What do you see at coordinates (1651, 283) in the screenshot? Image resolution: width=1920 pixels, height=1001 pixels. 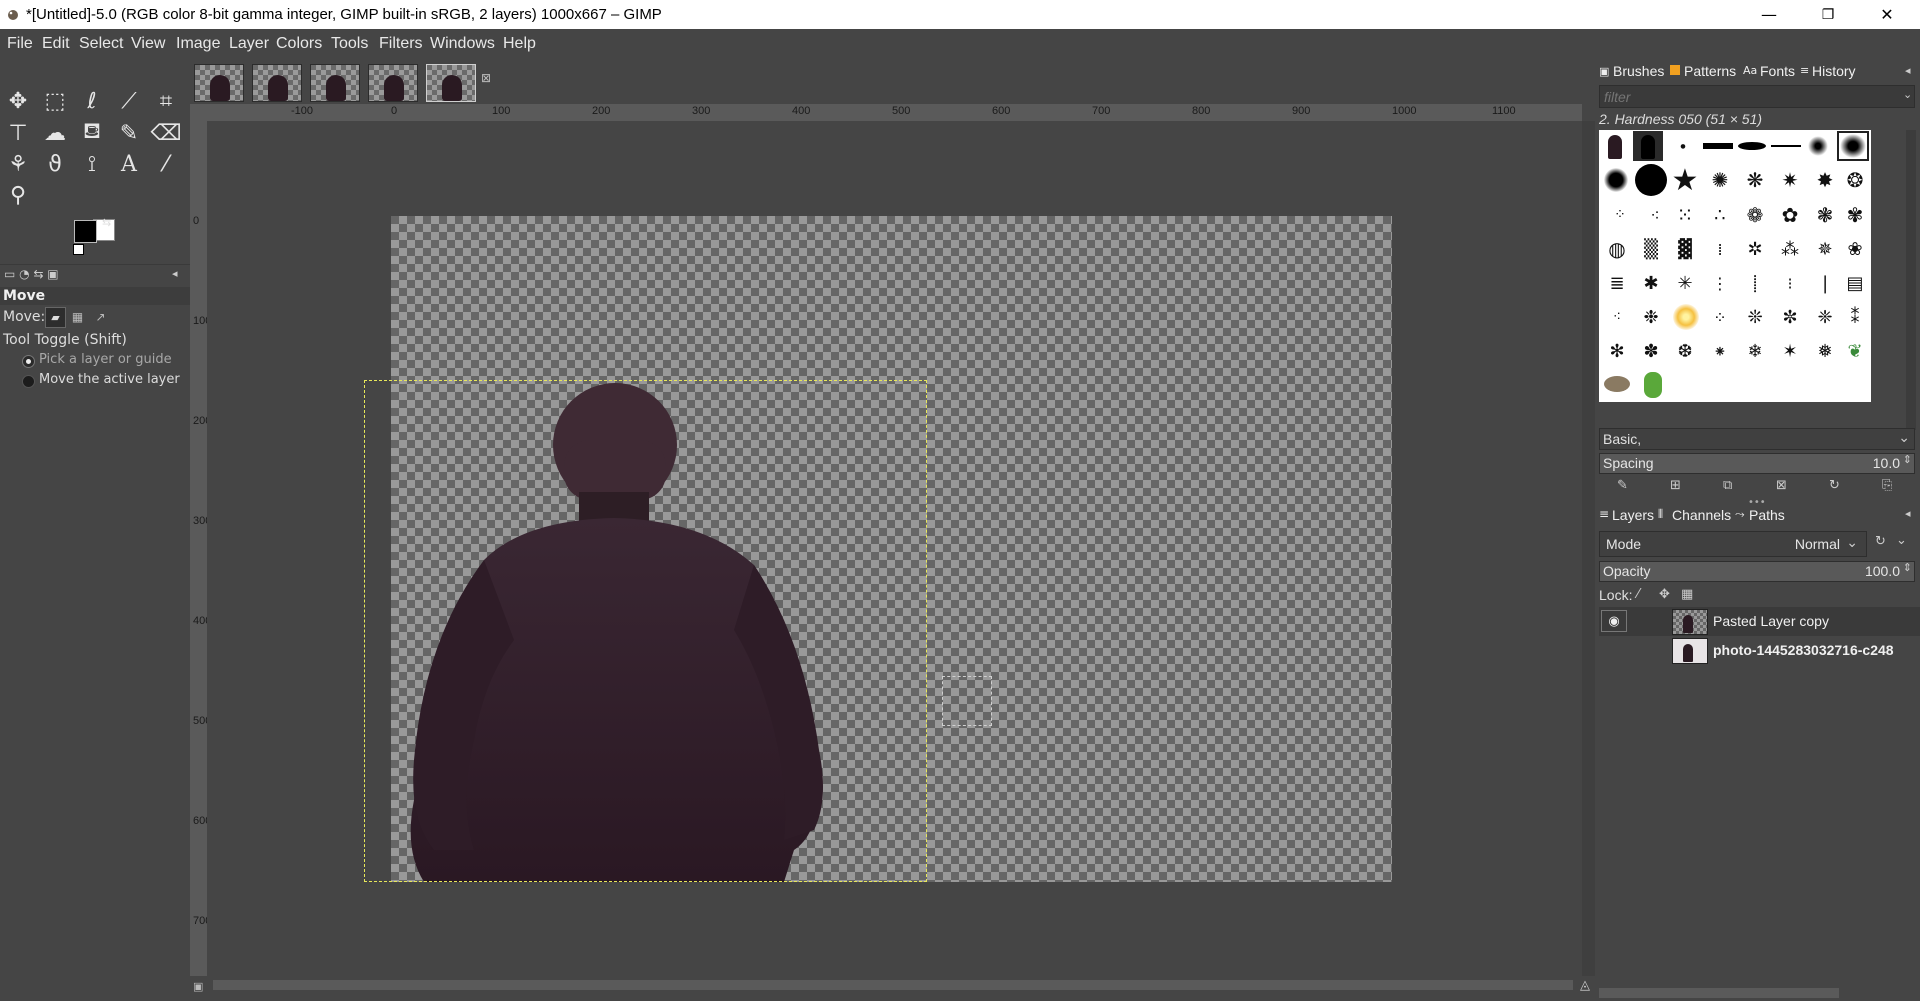 I see `brush-lines-2: ✱` at bounding box center [1651, 283].